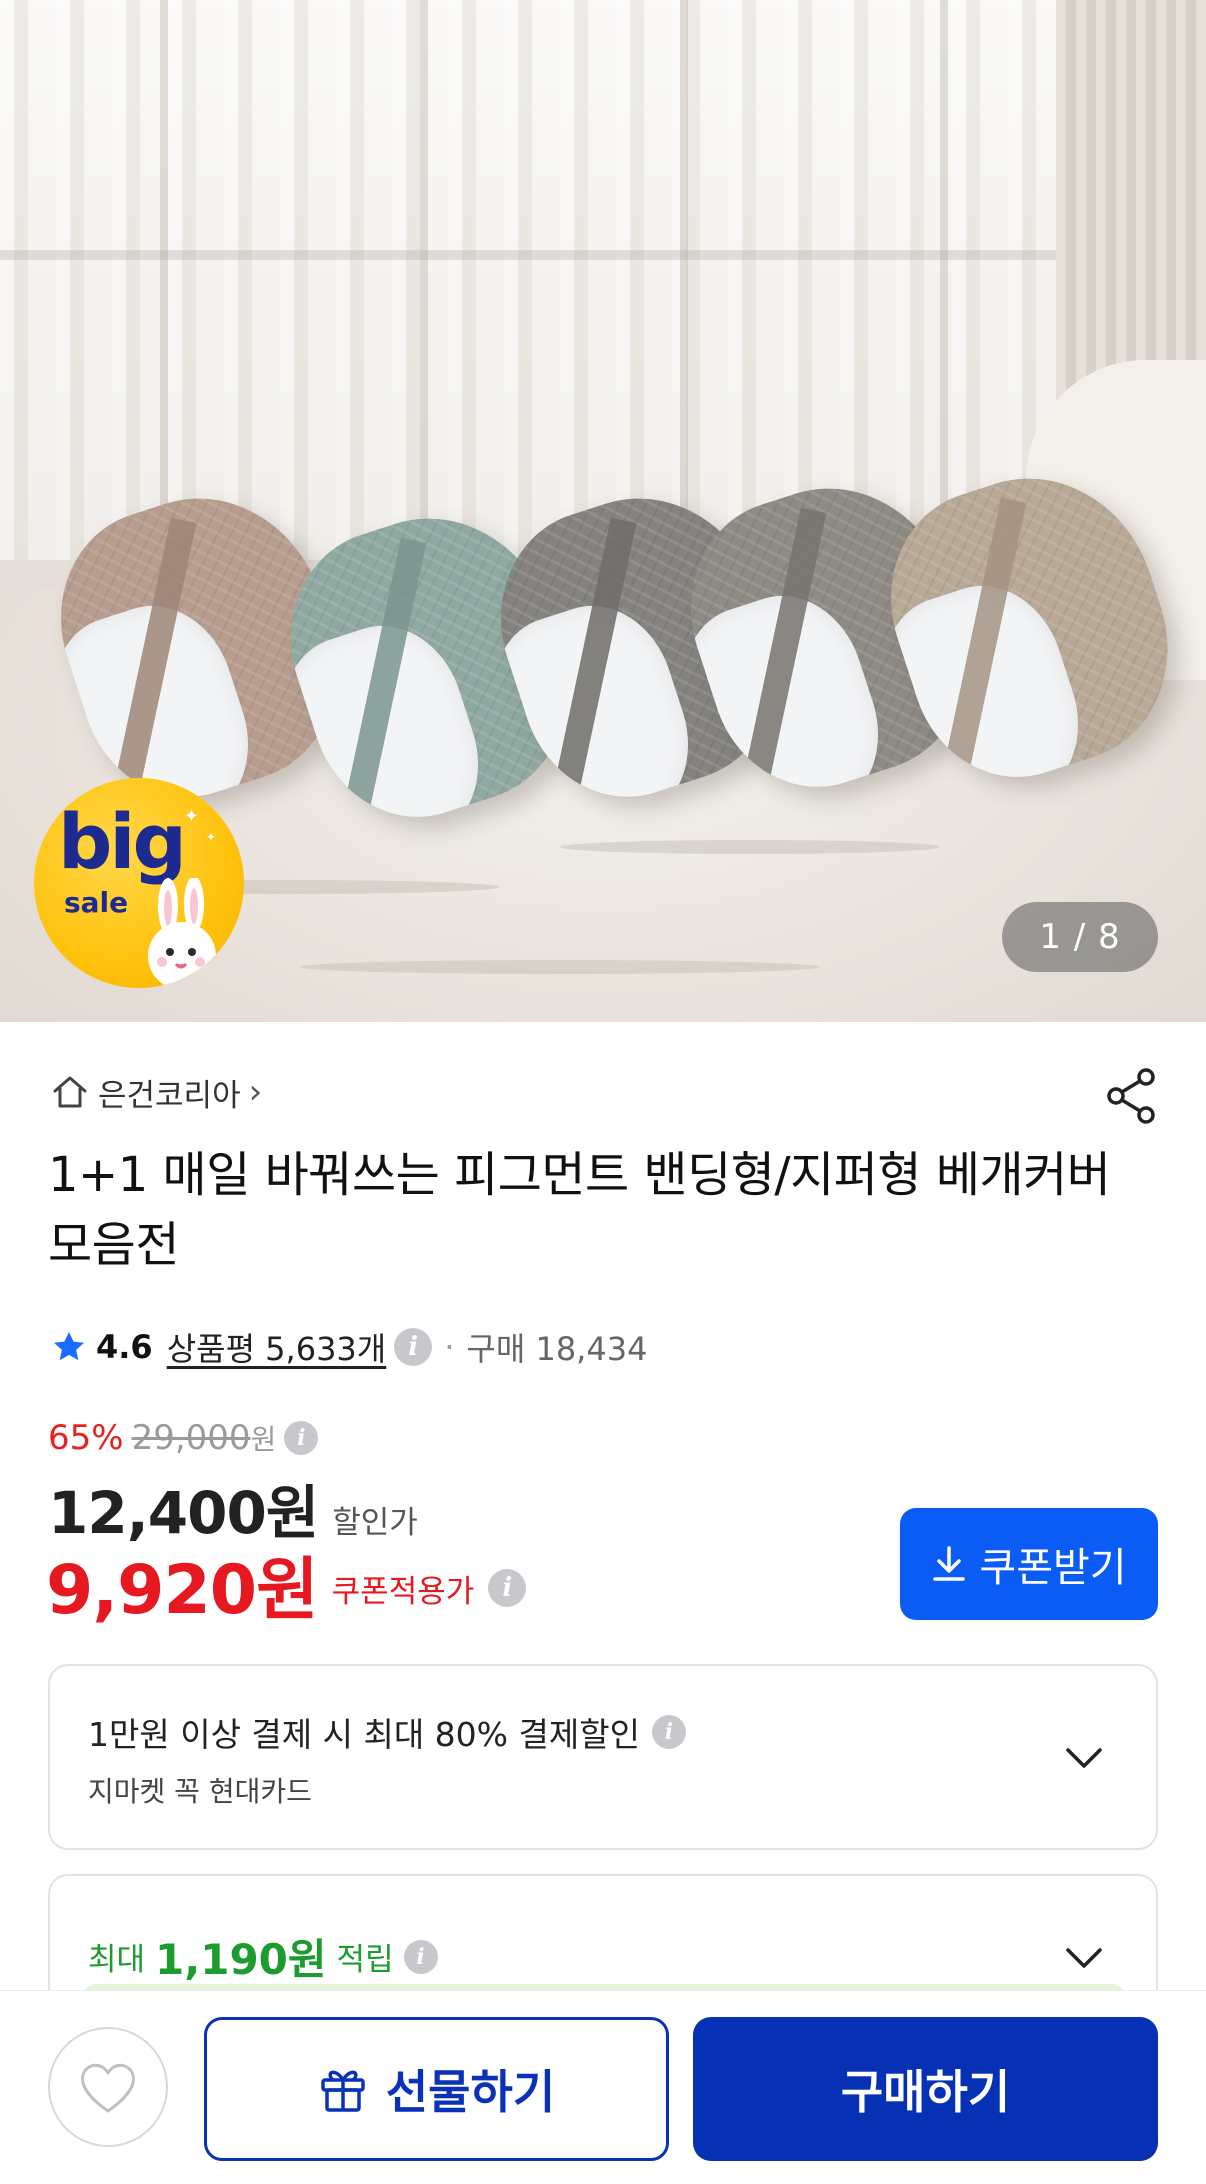 The image size is (1206, 2184). What do you see at coordinates (603, 1757) in the screenshot?
I see `payment-discount-card: 1만원 이상 결제 시 최대 80% 결제할인 i 지마켓 꼭 현대카드` at bounding box center [603, 1757].